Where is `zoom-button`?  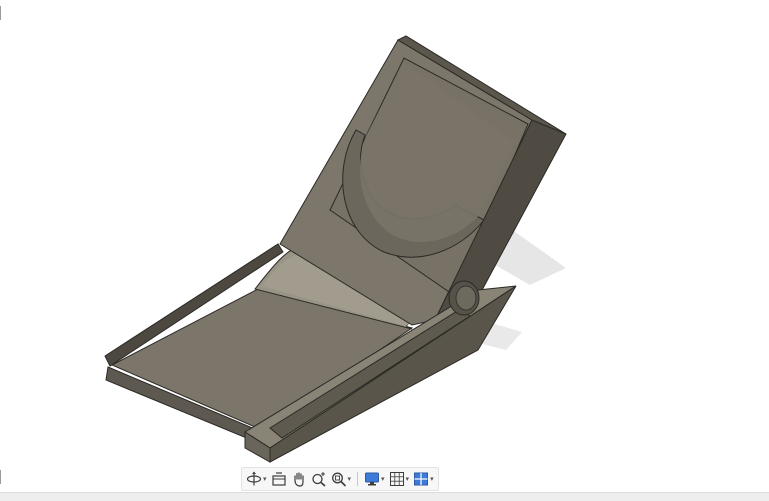 zoom-button is located at coordinates (319, 479).